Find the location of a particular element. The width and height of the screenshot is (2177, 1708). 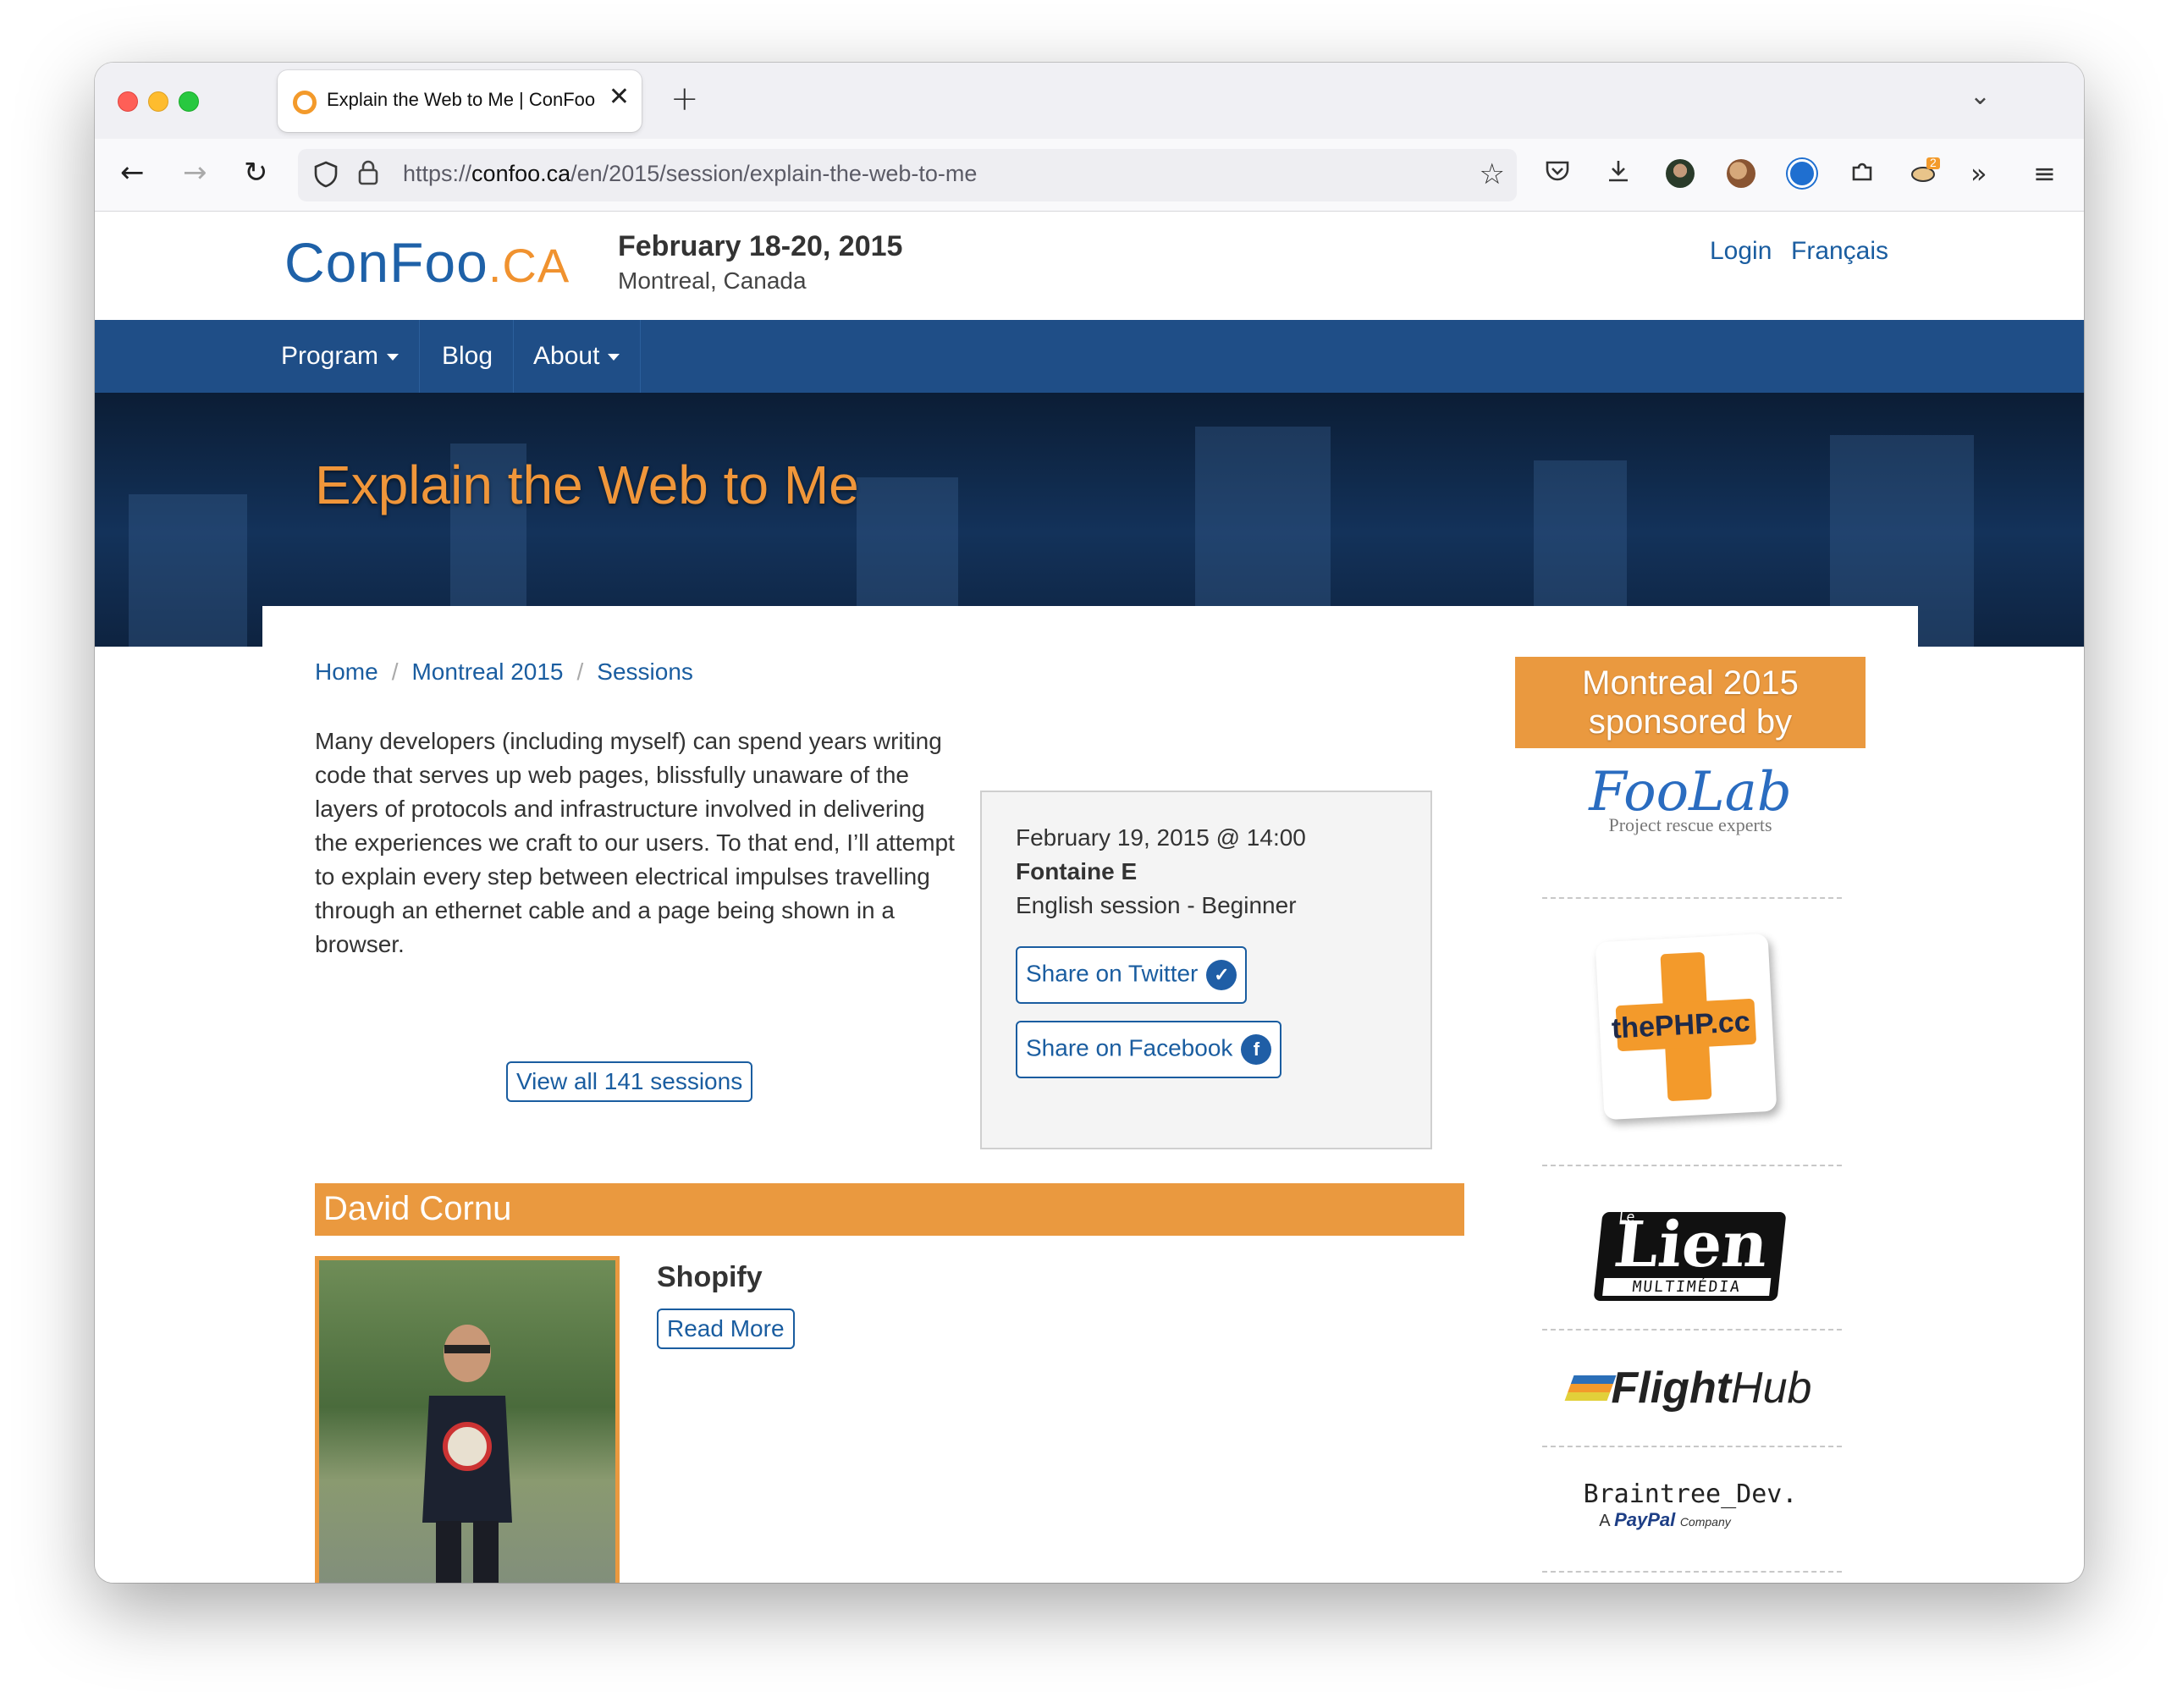

sponsor-foolab-logo: FooLab Project rescue experts is located at coordinates (1690, 801).